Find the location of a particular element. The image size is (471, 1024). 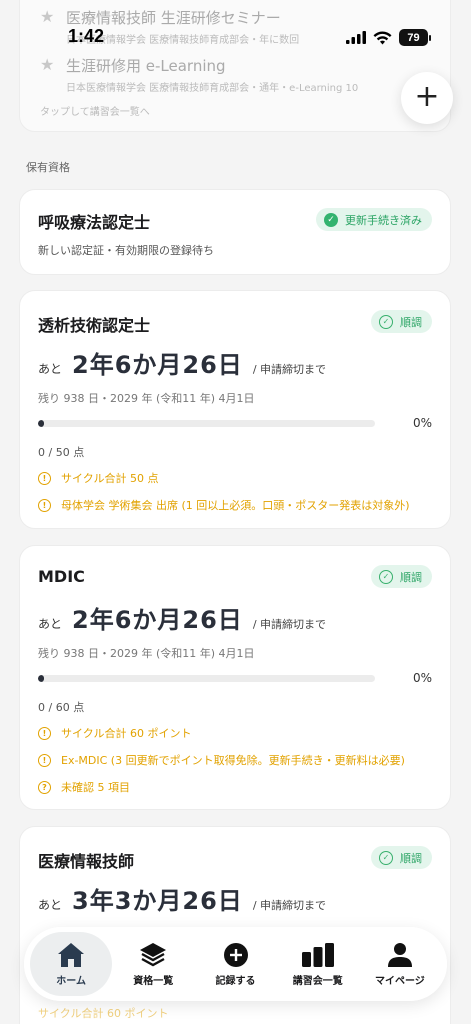

status-icons: 79 is located at coordinates (388, 37).